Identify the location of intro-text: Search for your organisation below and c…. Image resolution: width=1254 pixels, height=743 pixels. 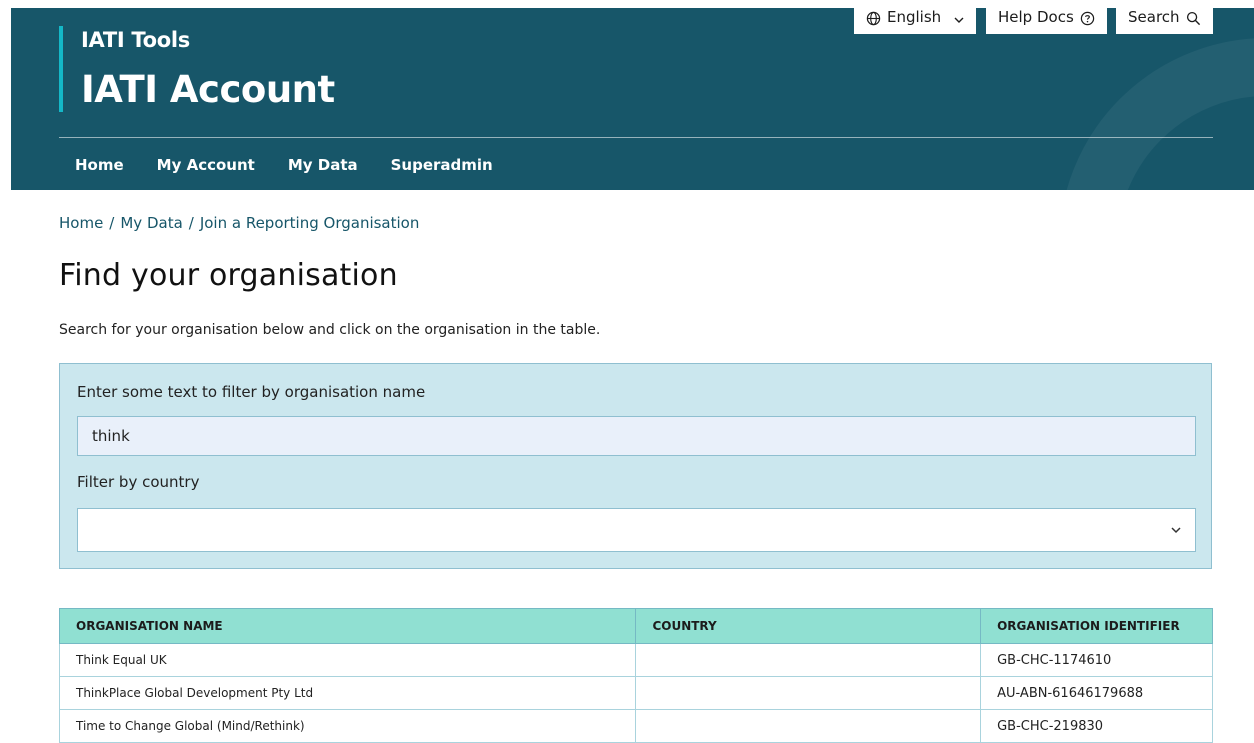
(330, 330).